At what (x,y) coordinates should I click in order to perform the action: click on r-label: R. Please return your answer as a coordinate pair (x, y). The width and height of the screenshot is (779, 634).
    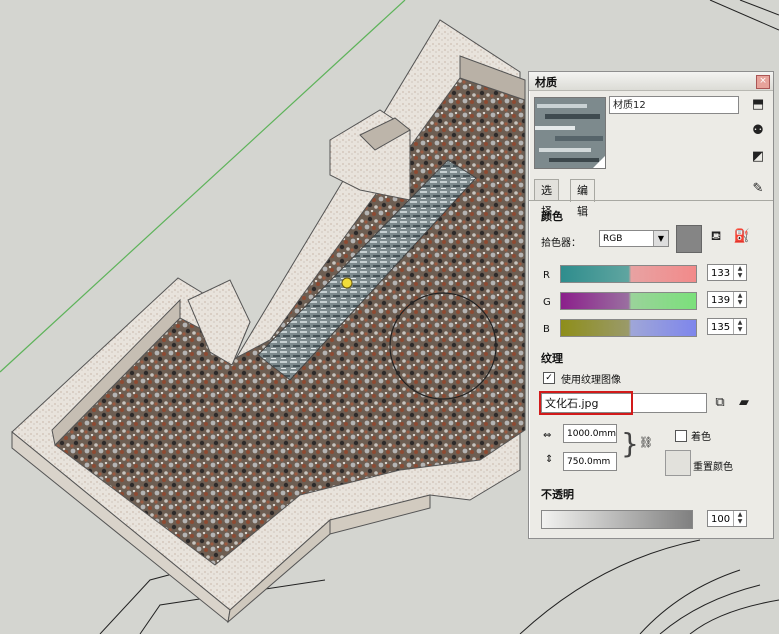
    Looking at the image, I should click on (546, 275).